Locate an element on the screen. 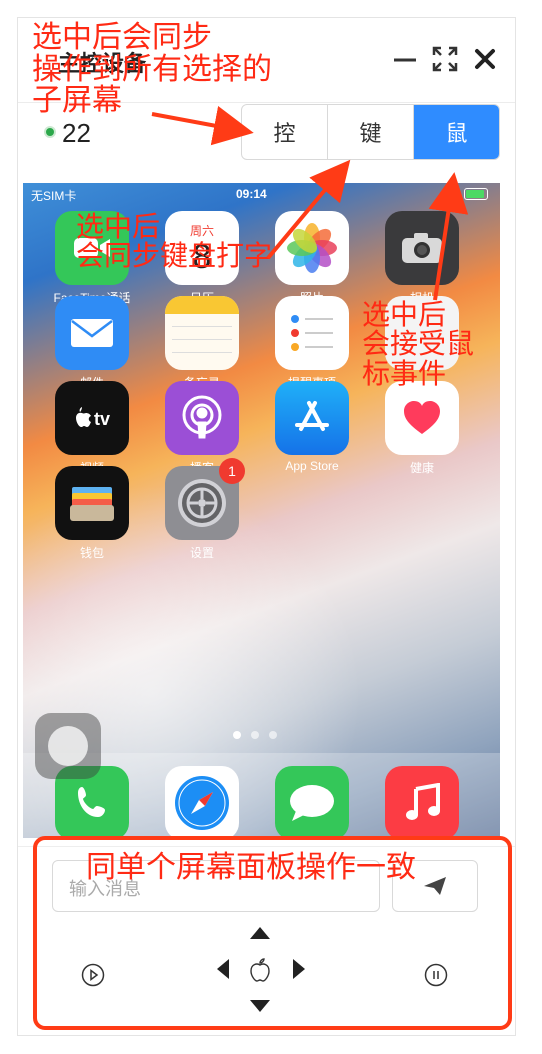 This screenshot has height=1054, width=542. app-tv: tv 视频 is located at coordinates (92, 428).